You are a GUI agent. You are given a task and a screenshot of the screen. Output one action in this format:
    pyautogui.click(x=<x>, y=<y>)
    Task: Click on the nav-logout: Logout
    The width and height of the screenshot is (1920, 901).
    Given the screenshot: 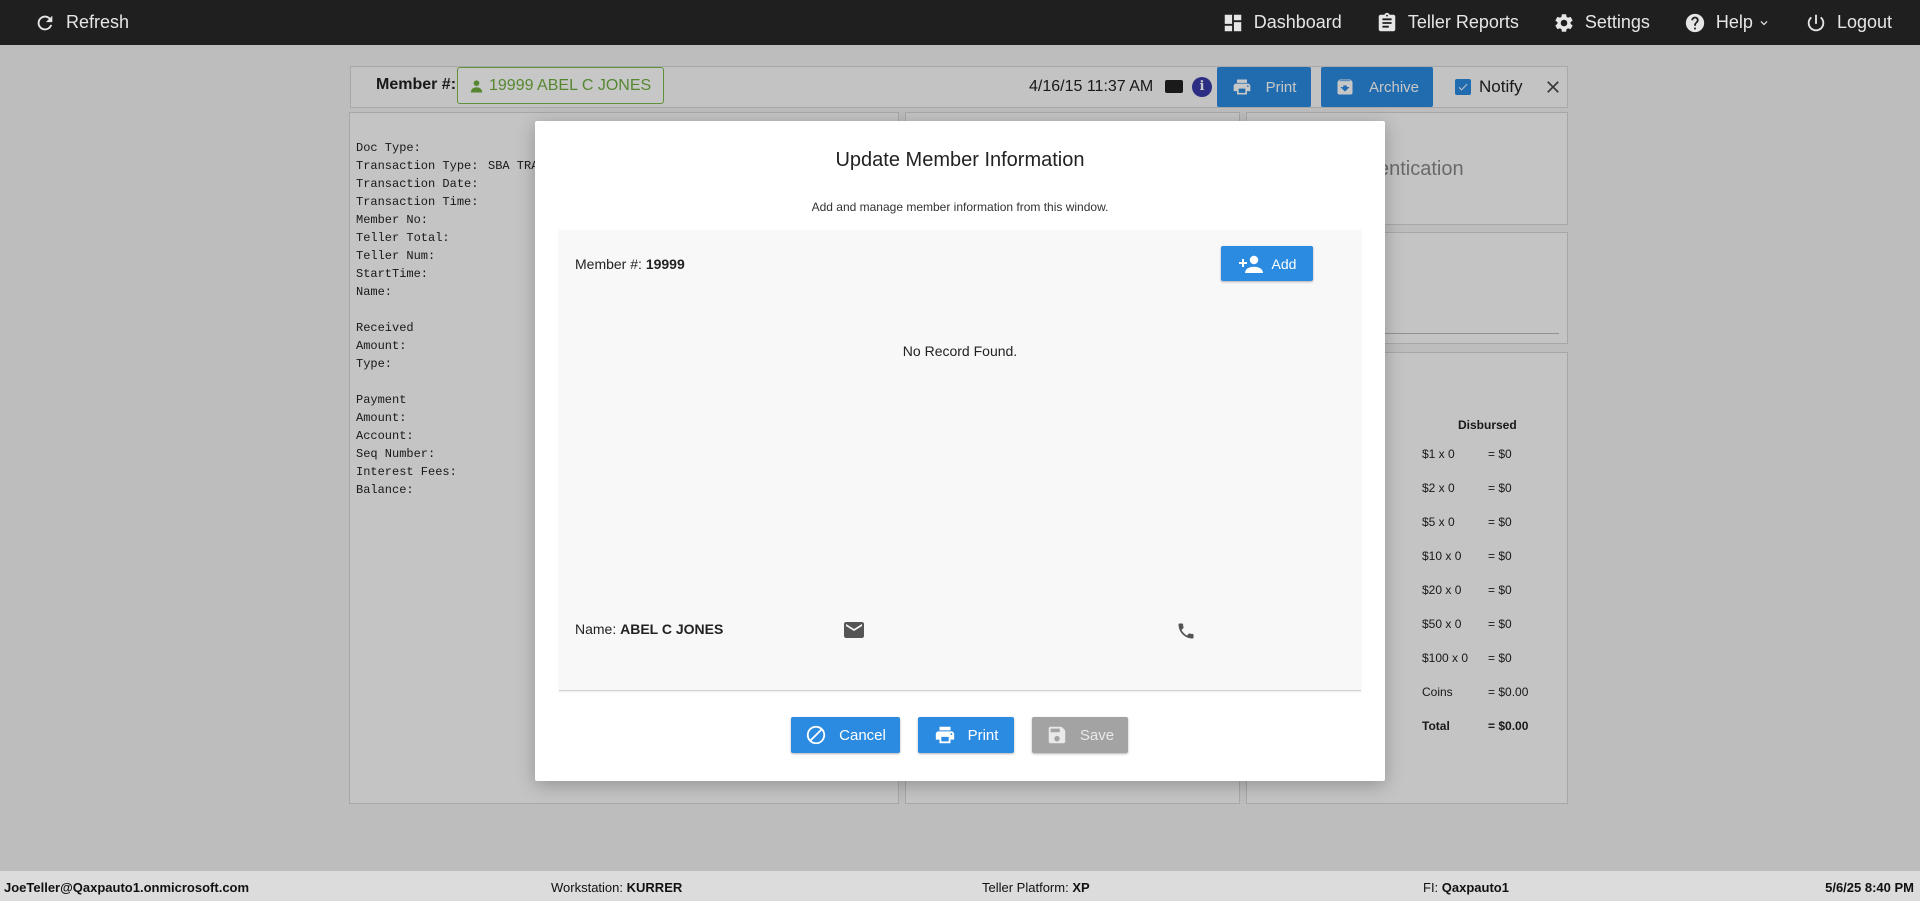 What is the action you would take?
    pyautogui.click(x=1848, y=23)
    